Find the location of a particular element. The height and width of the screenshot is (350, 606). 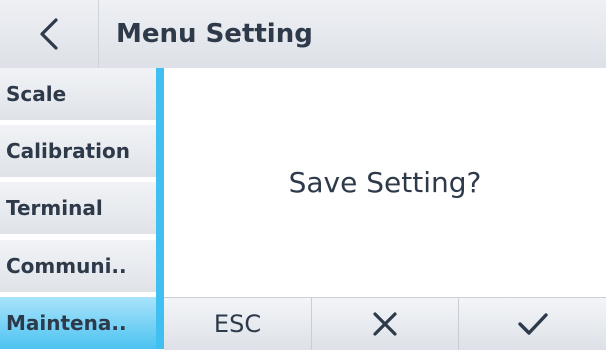

softkey-bar: ESC is located at coordinates (385, 323).